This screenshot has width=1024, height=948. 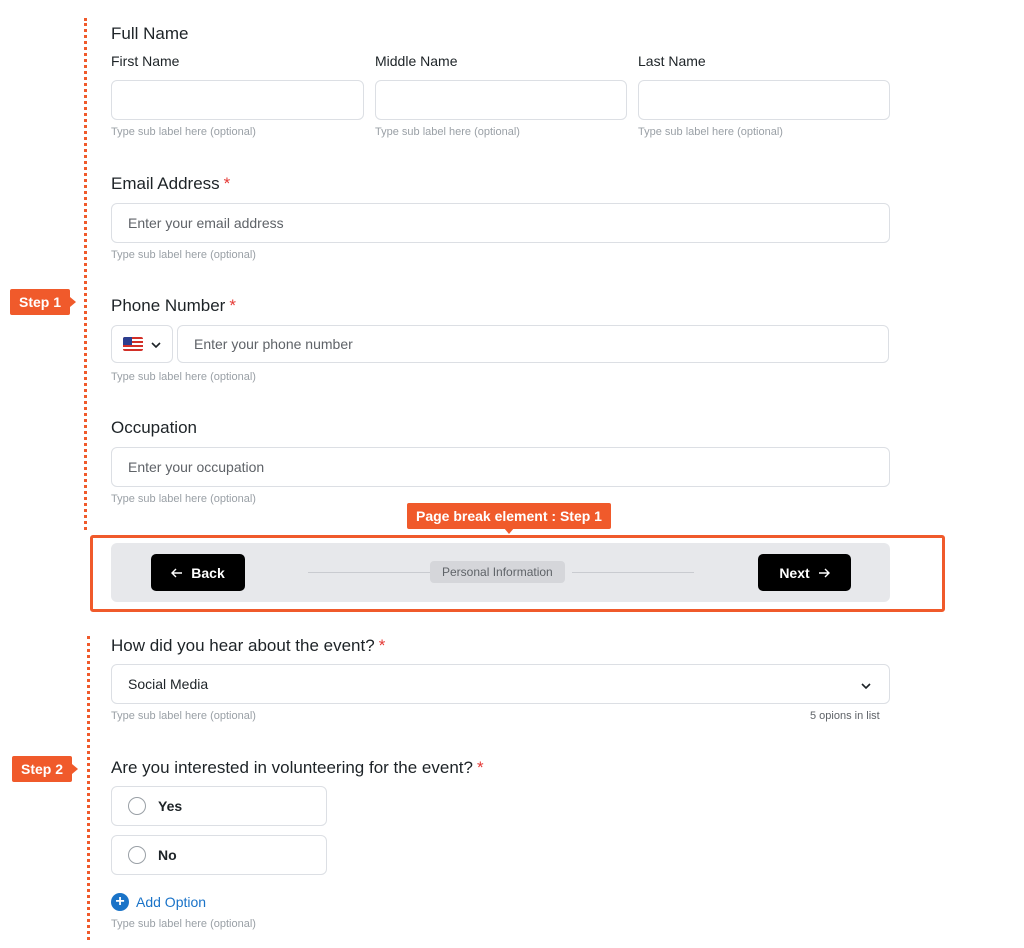 I want to click on step2-guide-line, so click(x=88, y=788).